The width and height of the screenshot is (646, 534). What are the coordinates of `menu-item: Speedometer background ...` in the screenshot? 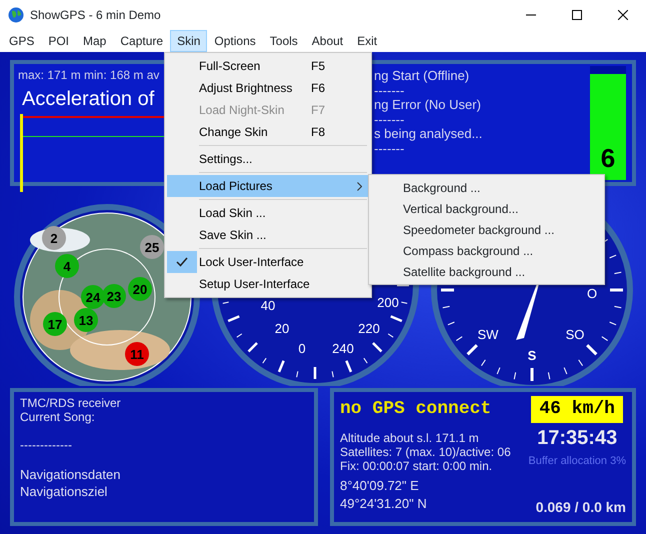 It's located at (486, 229).